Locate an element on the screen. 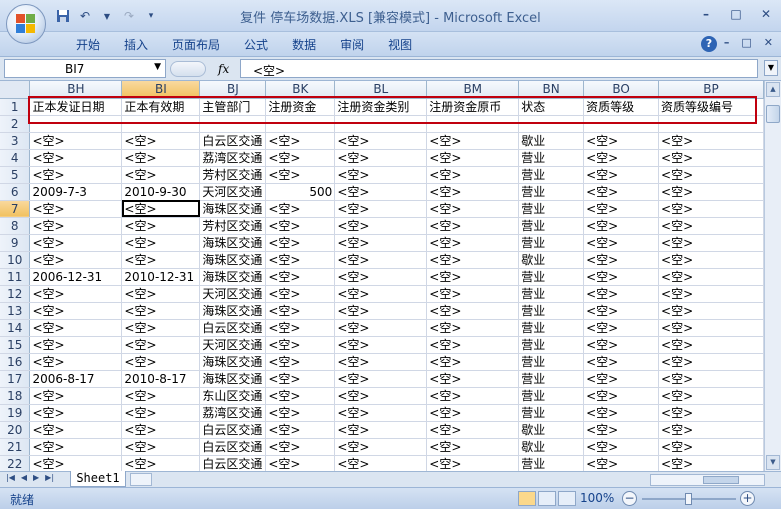 This screenshot has width=781, height=509. cell: 东山区交通 is located at coordinates (233, 396).